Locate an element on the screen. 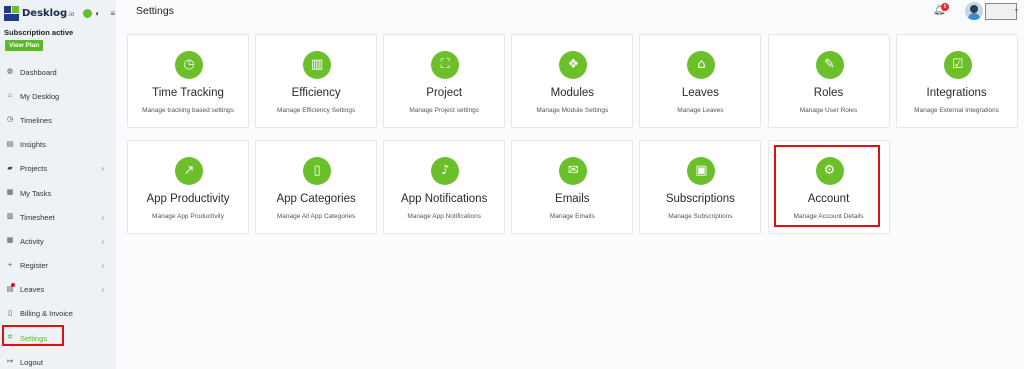 Image resolution: width=1024 pixels, height=369 pixels. home-icon: ⌂ is located at coordinates (10, 96).